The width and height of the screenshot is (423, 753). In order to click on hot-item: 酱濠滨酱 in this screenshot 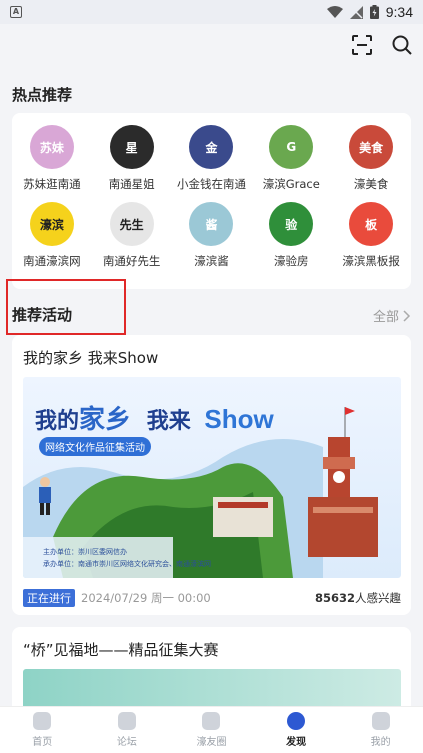, I will do `click(212, 235)`.